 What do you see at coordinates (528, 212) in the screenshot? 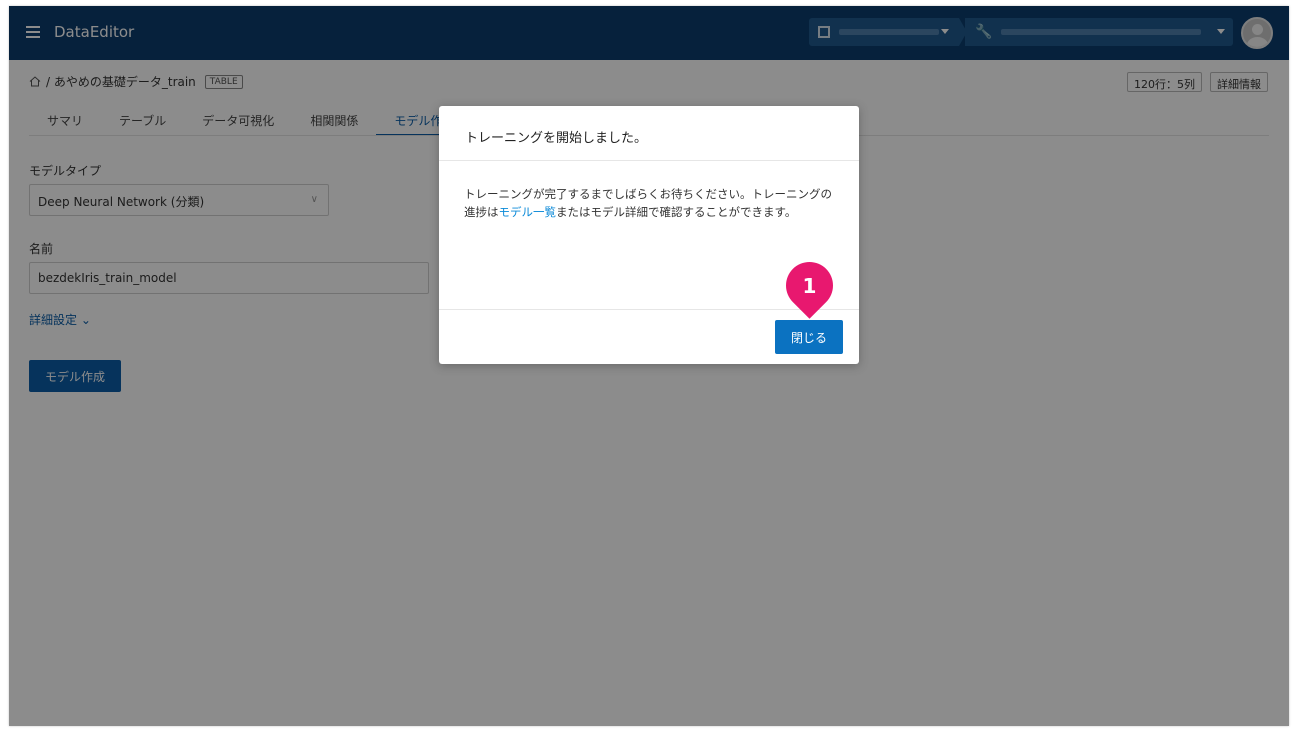
I see `model-list-link: モデル一覧` at bounding box center [528, 212].